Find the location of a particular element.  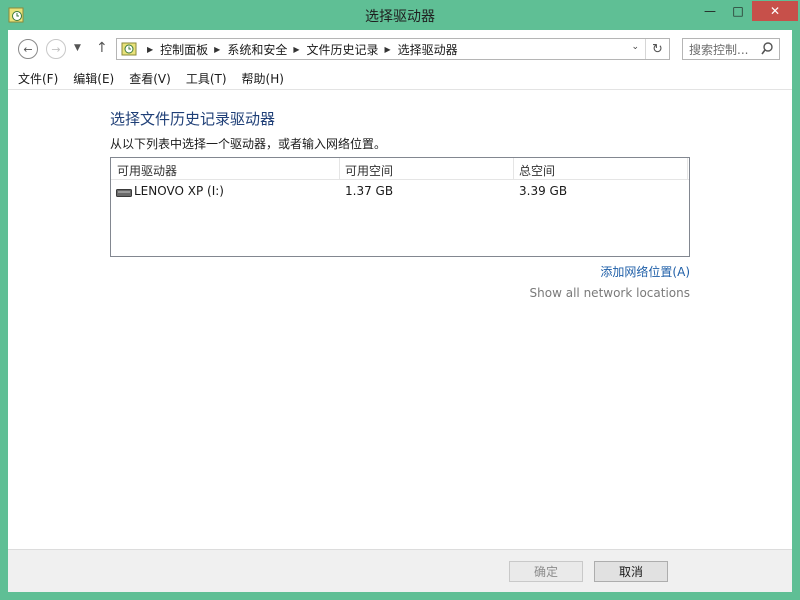

drive-free-space: 1.37 GB is located at coordinates (369, 191).